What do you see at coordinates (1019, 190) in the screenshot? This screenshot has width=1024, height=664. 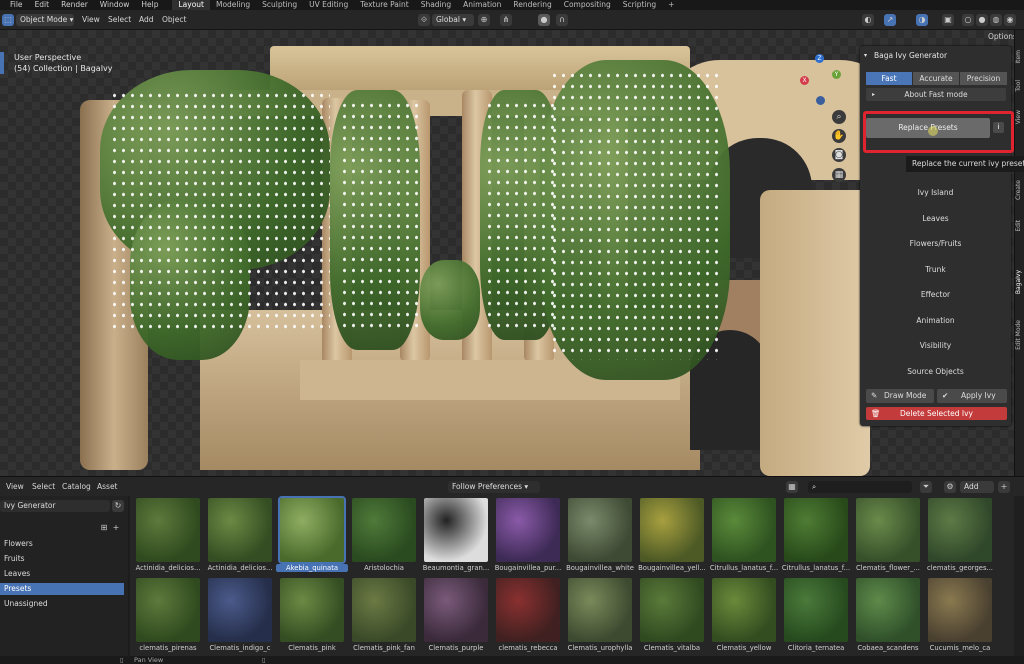 I see `sidebar-tab-create: Create` at bounding box center [1019, 190].